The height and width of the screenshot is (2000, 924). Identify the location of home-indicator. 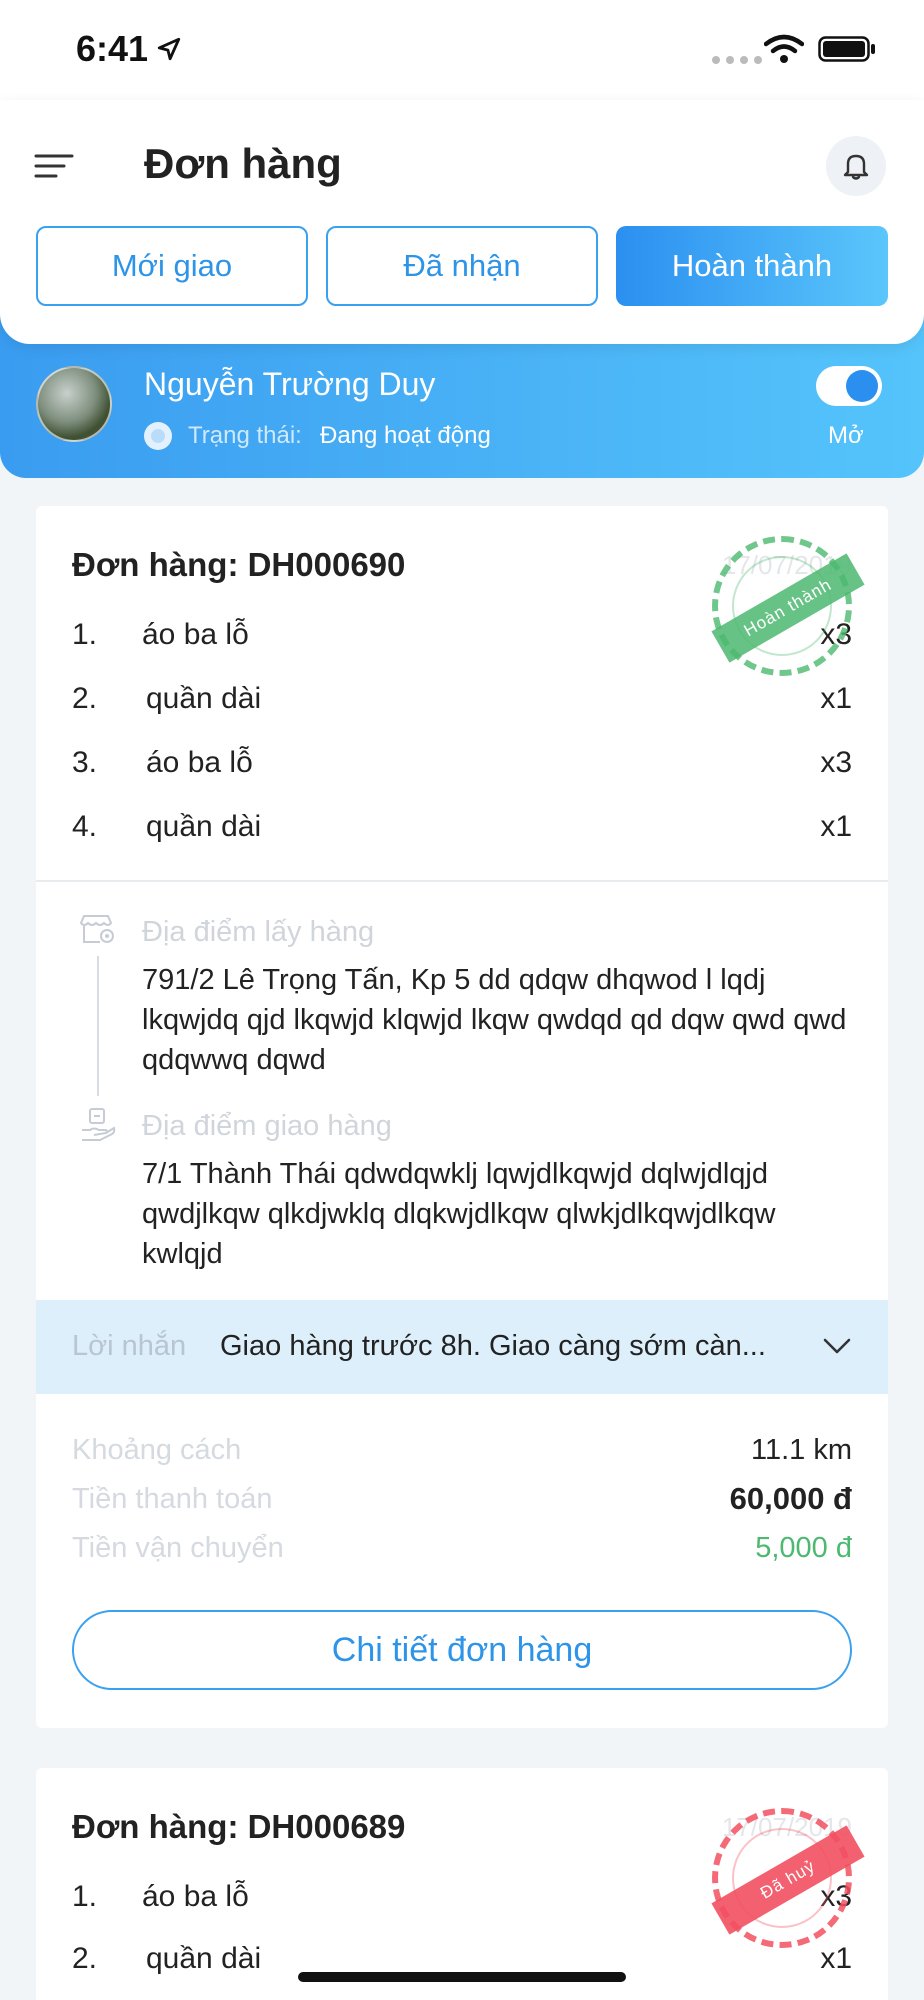
(462, 1977).